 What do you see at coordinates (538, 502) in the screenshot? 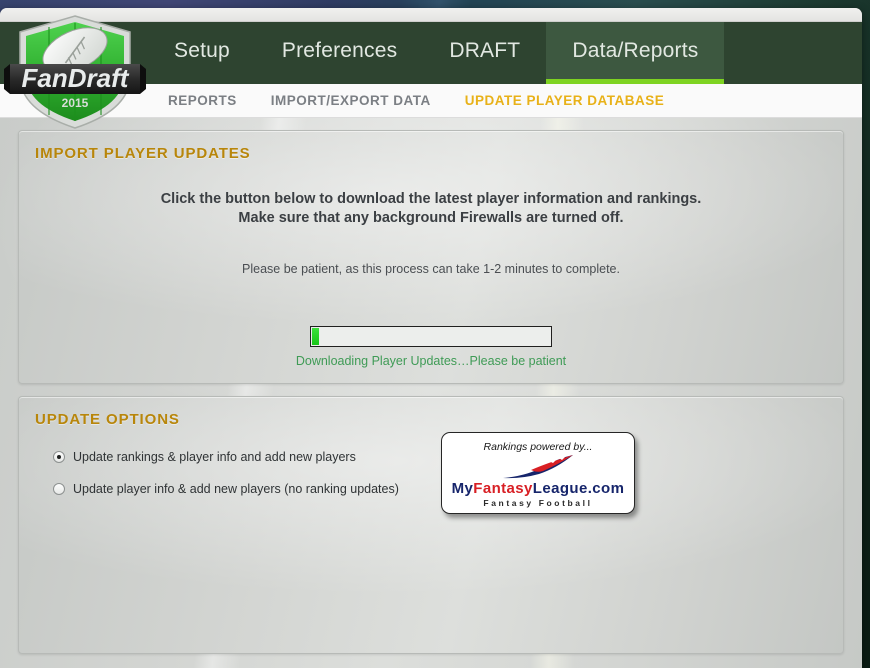
I see `mfl-subtitle: Fantasy Football` at bounding box center [538, 502].